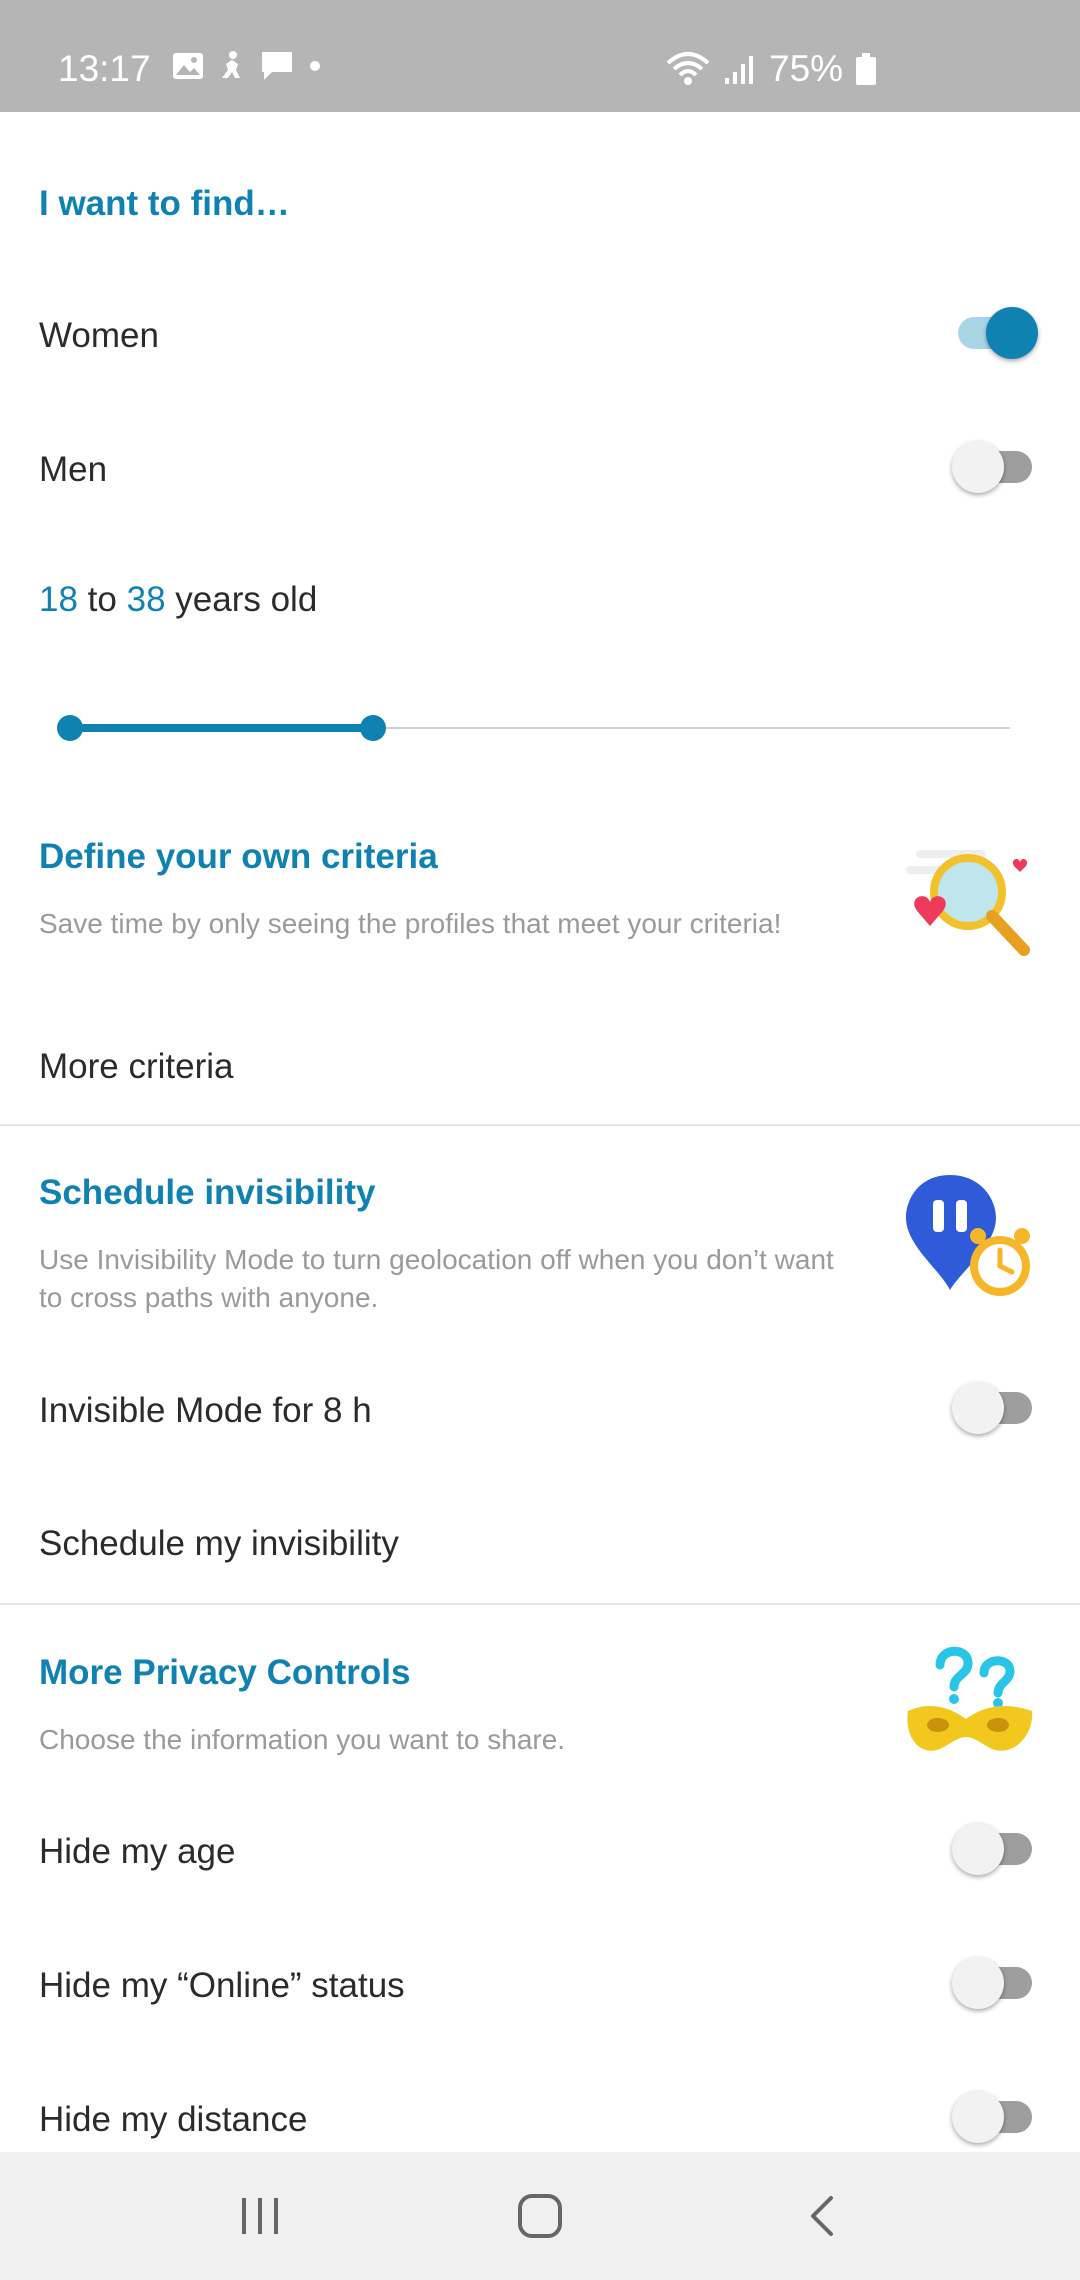 The width and height of the screenshot is (1080, 2280). What do you see at coordinates (104, 68) in the screenshot?
I see `status-time: 13:17` at bounding box center [104, 68].